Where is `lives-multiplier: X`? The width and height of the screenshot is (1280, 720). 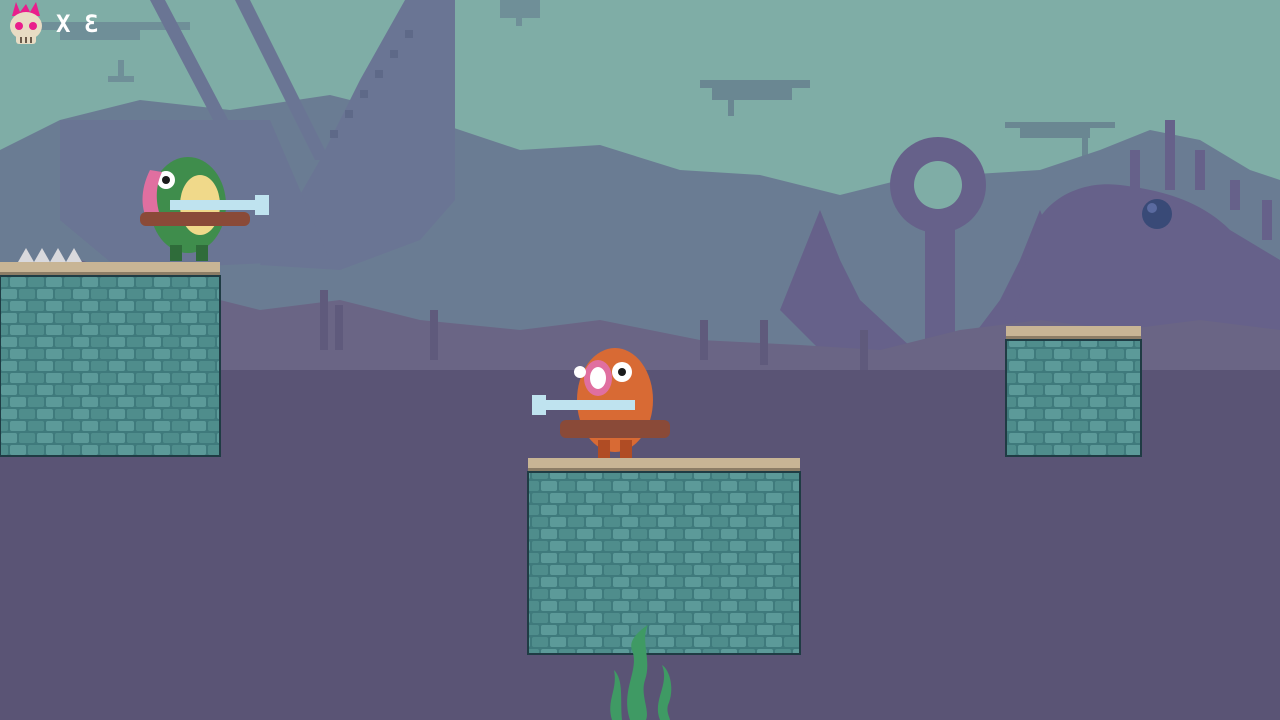
lives-multiplier: X is located at coordinates (63, 24).